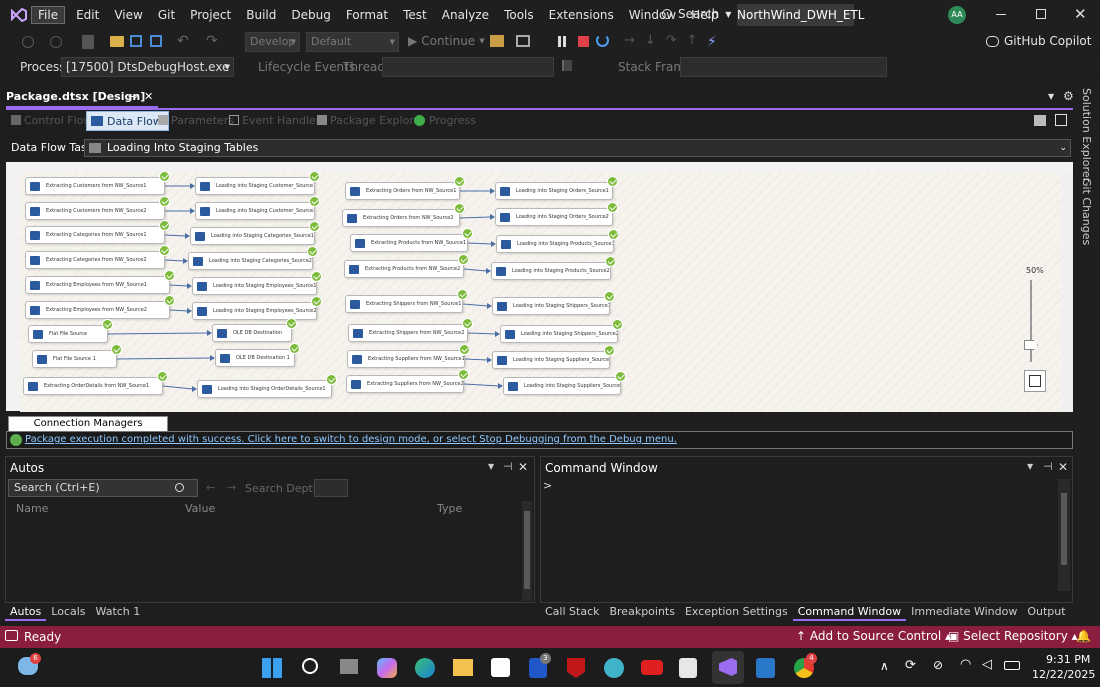 This screenshot has height=687, width=1100. I want to click on tab-overflow-icon: ▼, so click(1051, 96).